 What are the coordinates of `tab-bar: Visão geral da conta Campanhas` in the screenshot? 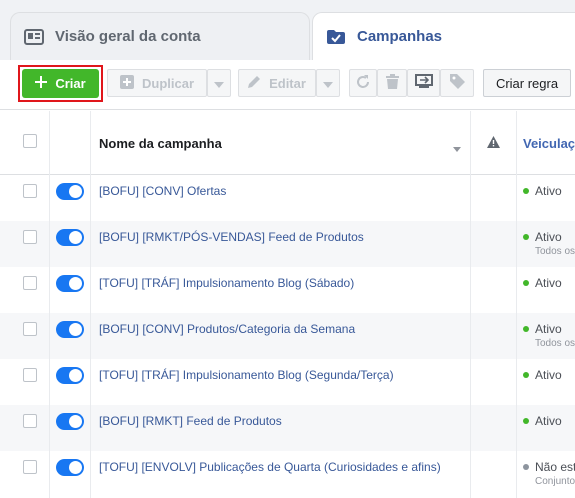 It's located at (287, 30).